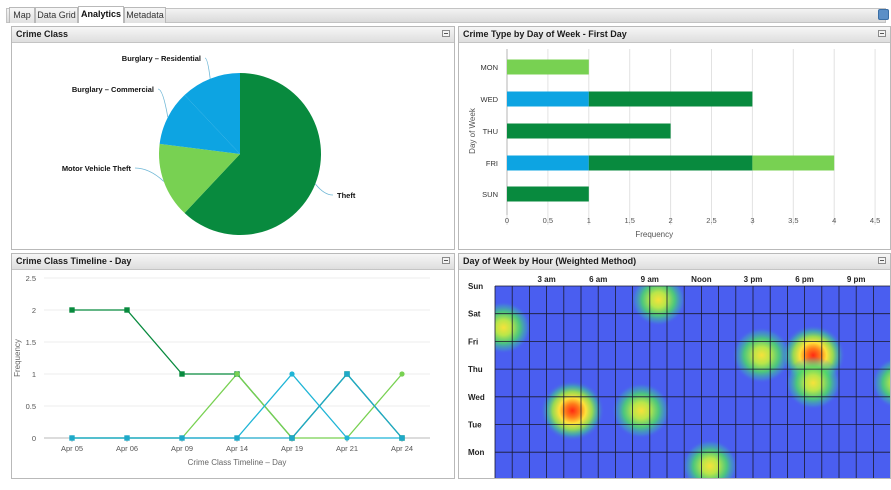 The height and width of the screenshot is (490, 891). What do you see at coordinates (650, 279) in the screenshot?
I see `heat-hour-label-top: 9 am` at bounding box center [650, 279].